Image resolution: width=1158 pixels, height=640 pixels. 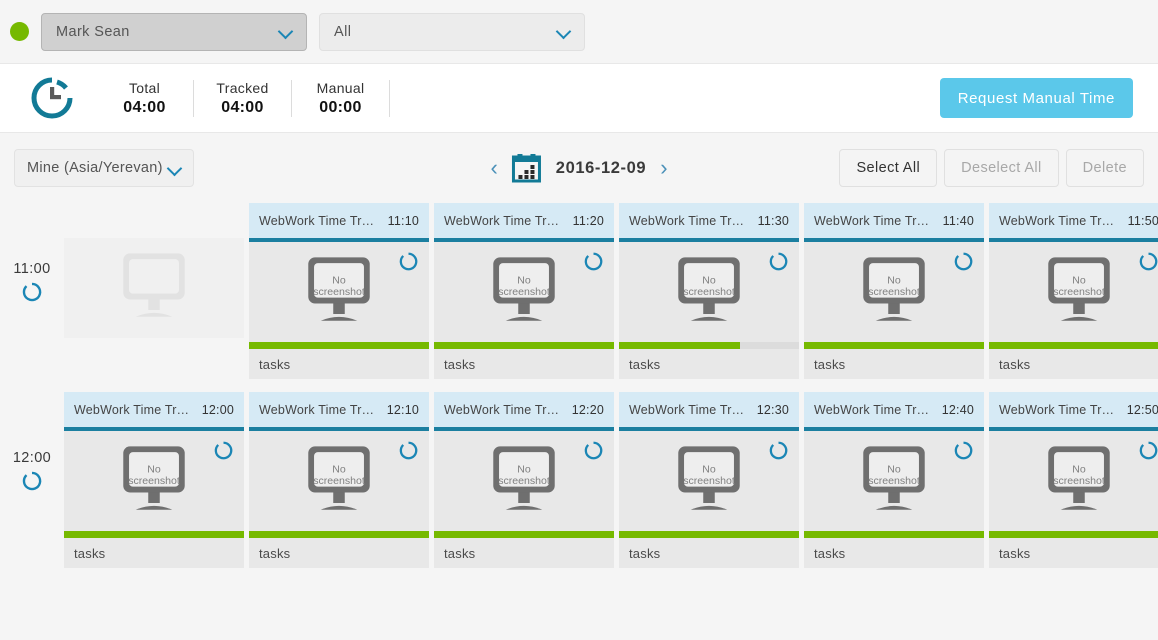 What do you see at coordinates (1036, 98) in the screenshot?
I see `request-manual-time-button: Request Manual Time` at bounding box center [1036, 98].